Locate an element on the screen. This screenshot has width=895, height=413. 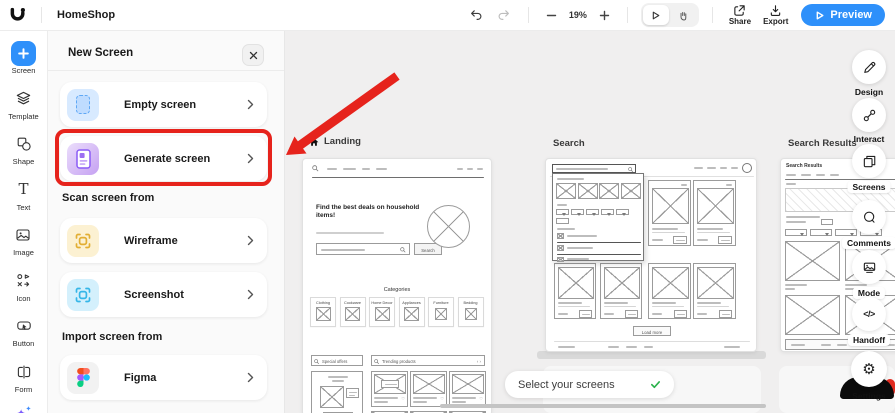
screens-label: Screens is located at coordinates (869, 187).